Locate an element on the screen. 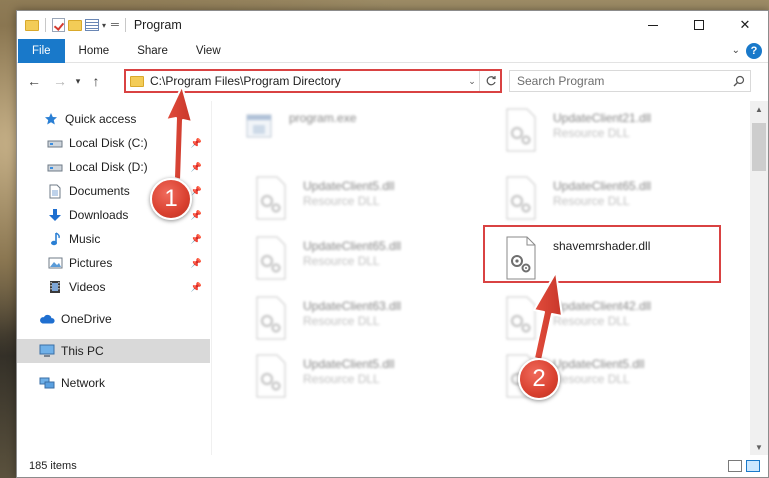 The width and height of the screenshot is (769, 478). search-box is located at coordinates (630, 81).